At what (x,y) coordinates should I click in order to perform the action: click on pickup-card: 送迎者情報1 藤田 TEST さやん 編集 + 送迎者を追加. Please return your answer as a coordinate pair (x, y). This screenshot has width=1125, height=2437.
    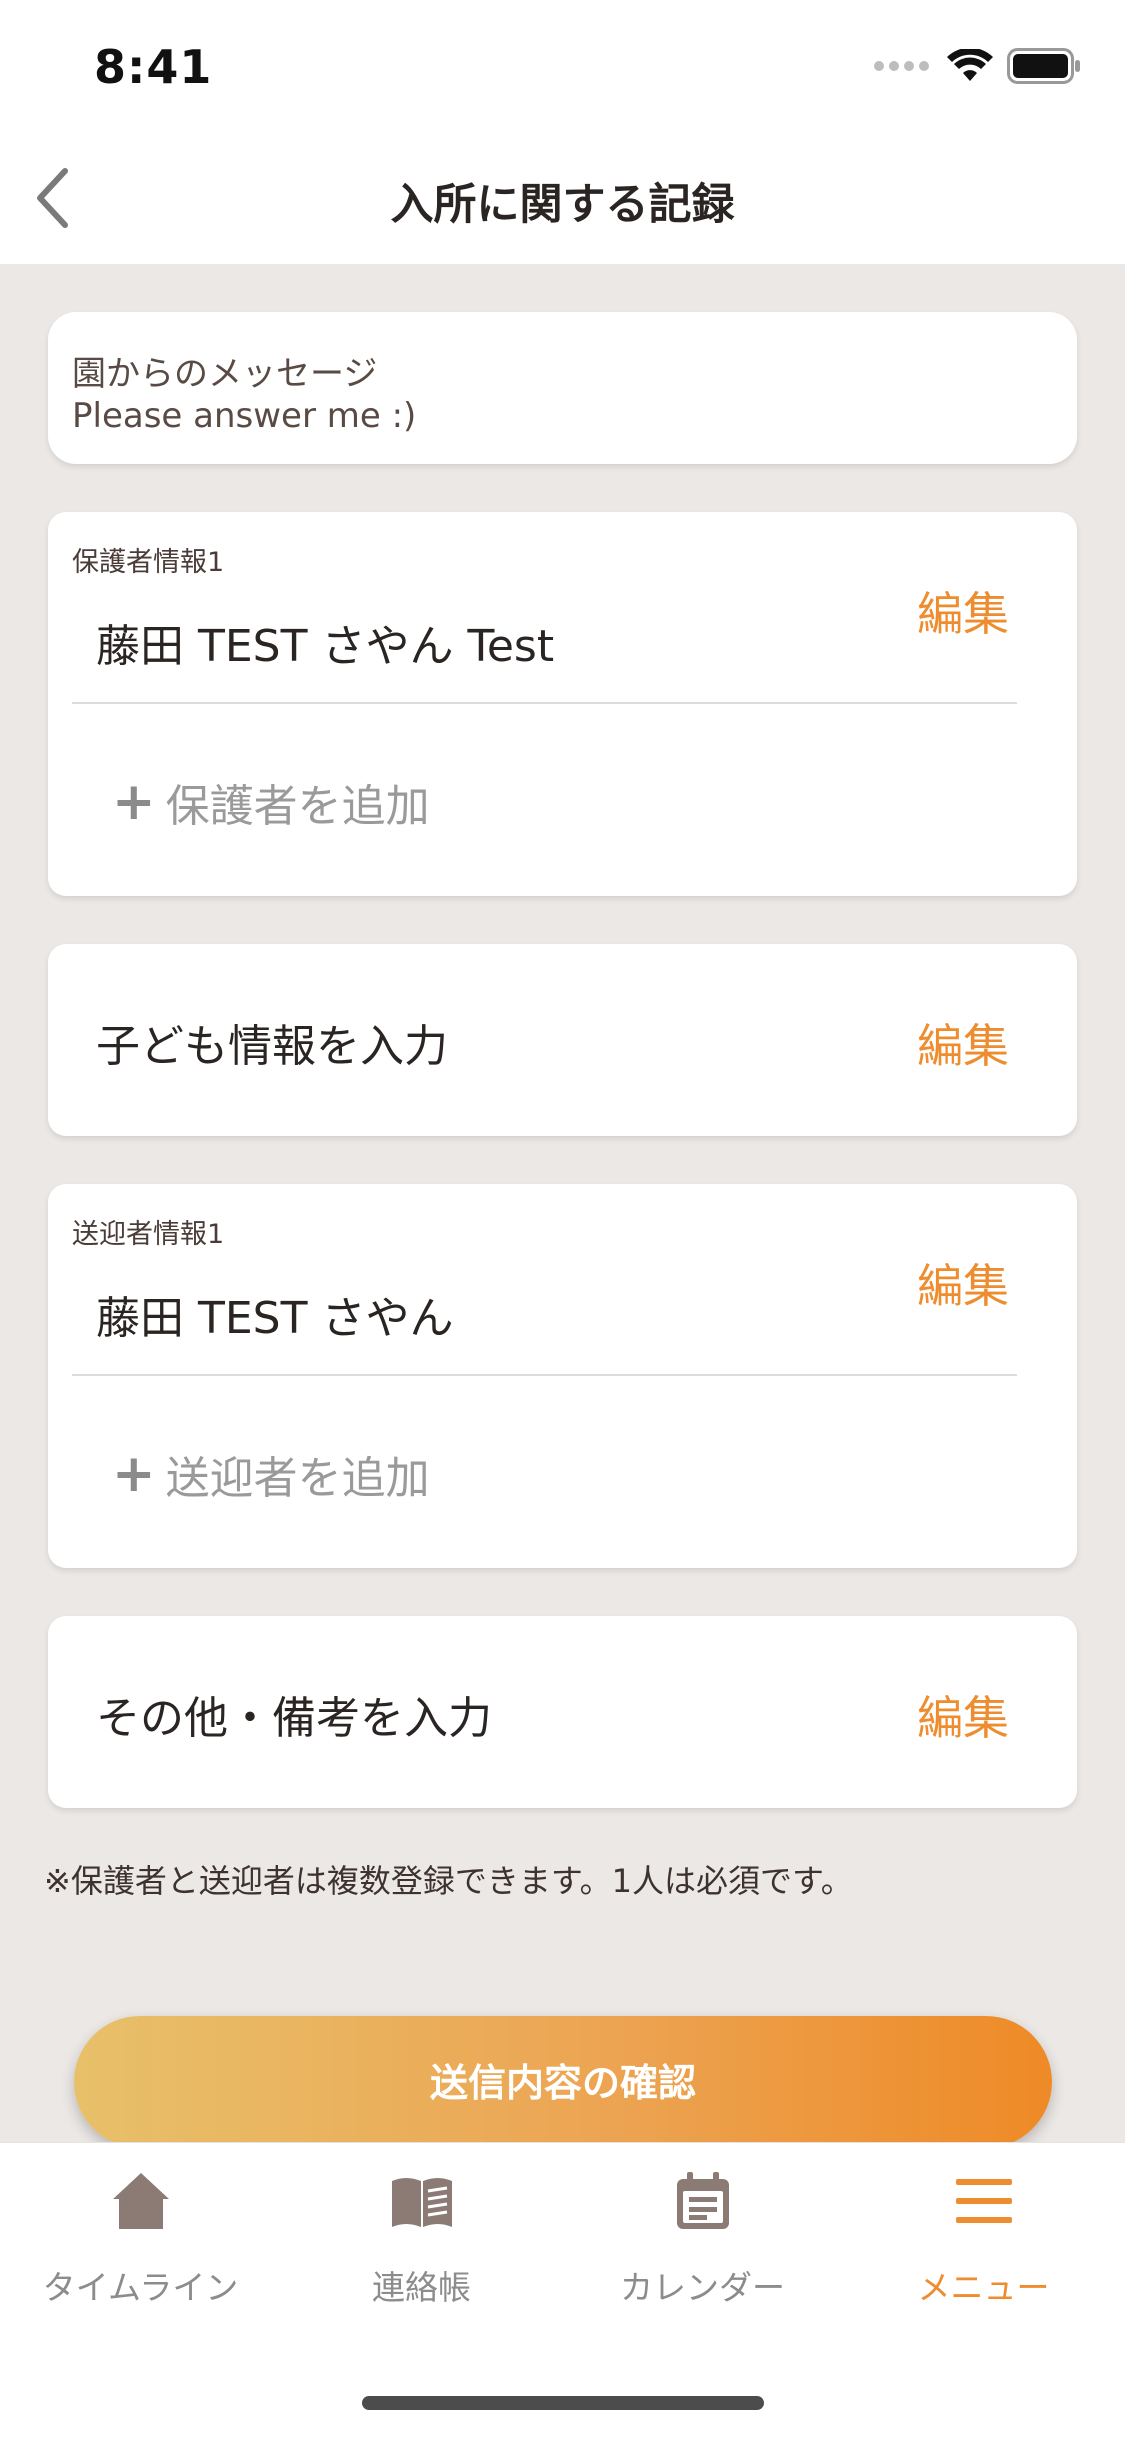
    Looking at the image, I should click on (562, 1376).